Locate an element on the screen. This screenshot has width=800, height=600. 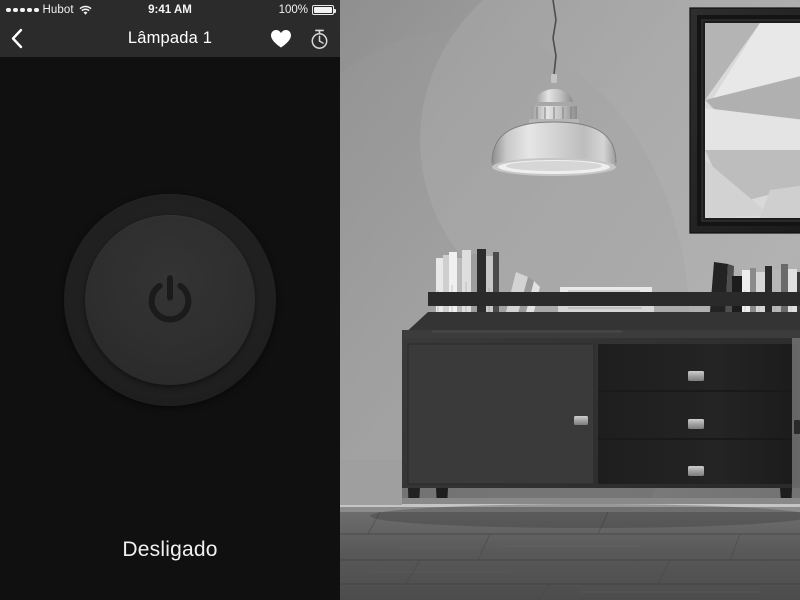
navigation-bar: Lâmpada 1 is located at coordinates (170, 38).